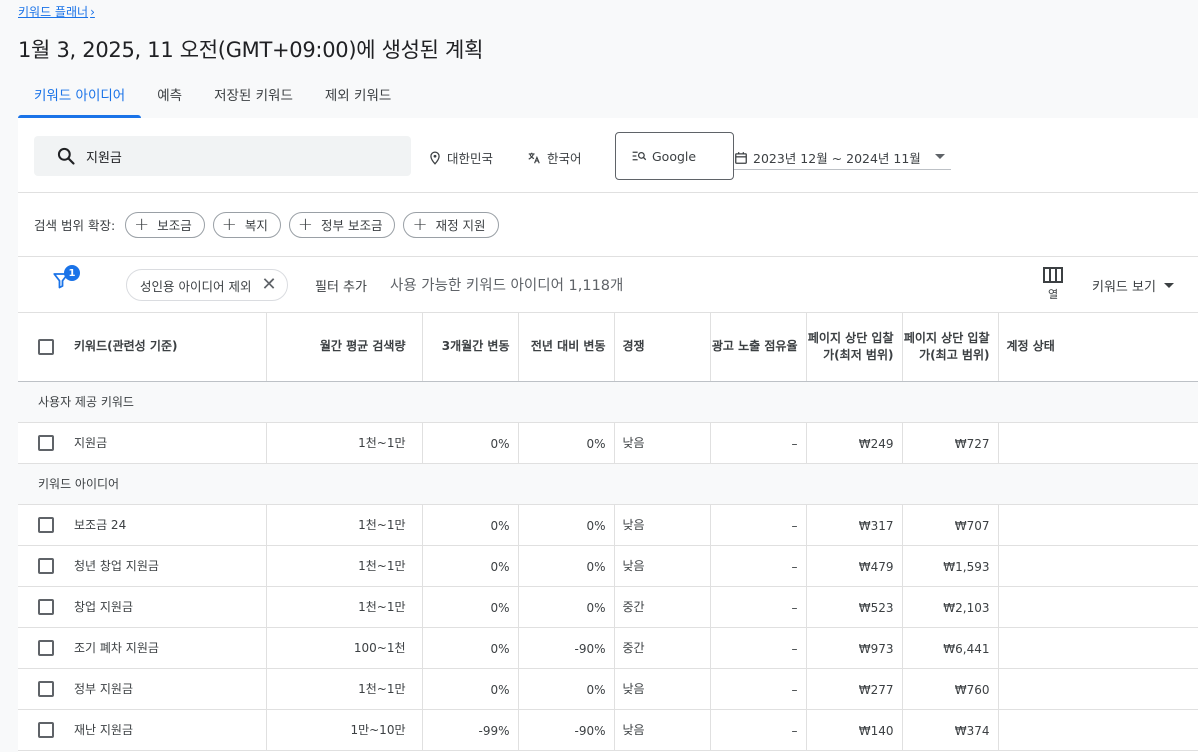  I want to click on chip-label: 보조금, so click(174, 225).